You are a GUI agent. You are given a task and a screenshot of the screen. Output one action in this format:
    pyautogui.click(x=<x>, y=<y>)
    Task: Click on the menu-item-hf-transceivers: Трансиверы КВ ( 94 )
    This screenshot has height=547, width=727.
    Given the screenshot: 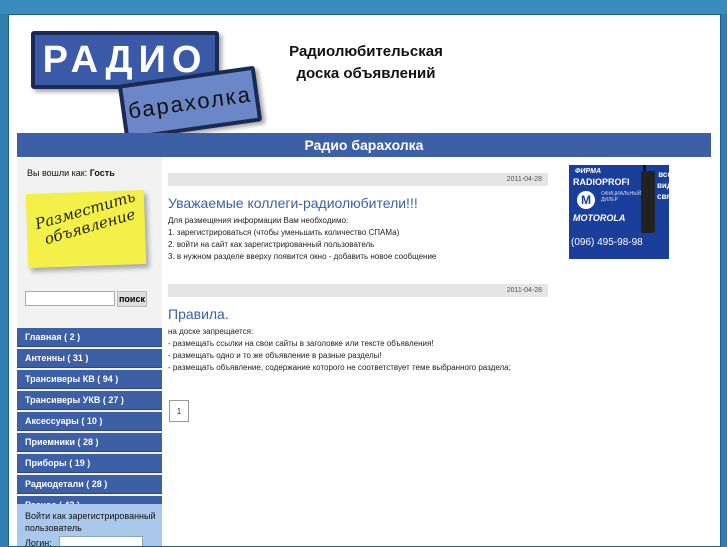 What is the action you would take?
    pyautogui.click(x=89, y=379)
    